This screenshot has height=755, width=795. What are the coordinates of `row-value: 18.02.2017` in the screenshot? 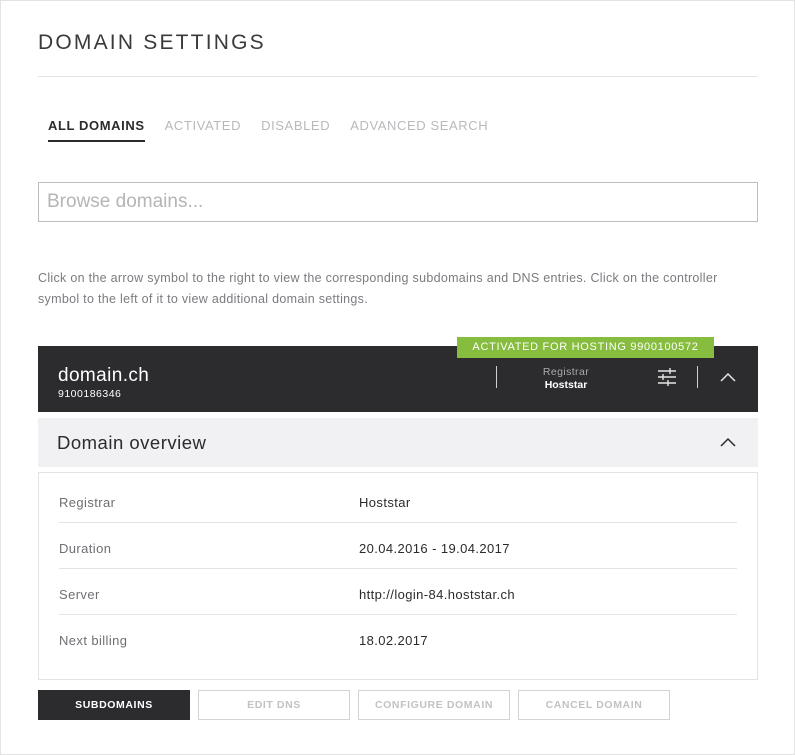 It's located at (394, 640).